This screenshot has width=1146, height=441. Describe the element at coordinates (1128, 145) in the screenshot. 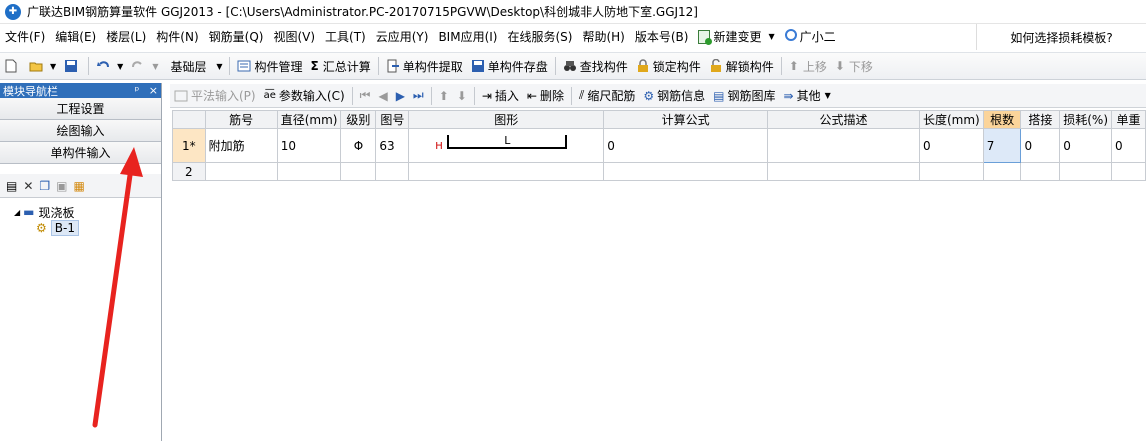

I see `cell-unit-weight: 0` at that location.